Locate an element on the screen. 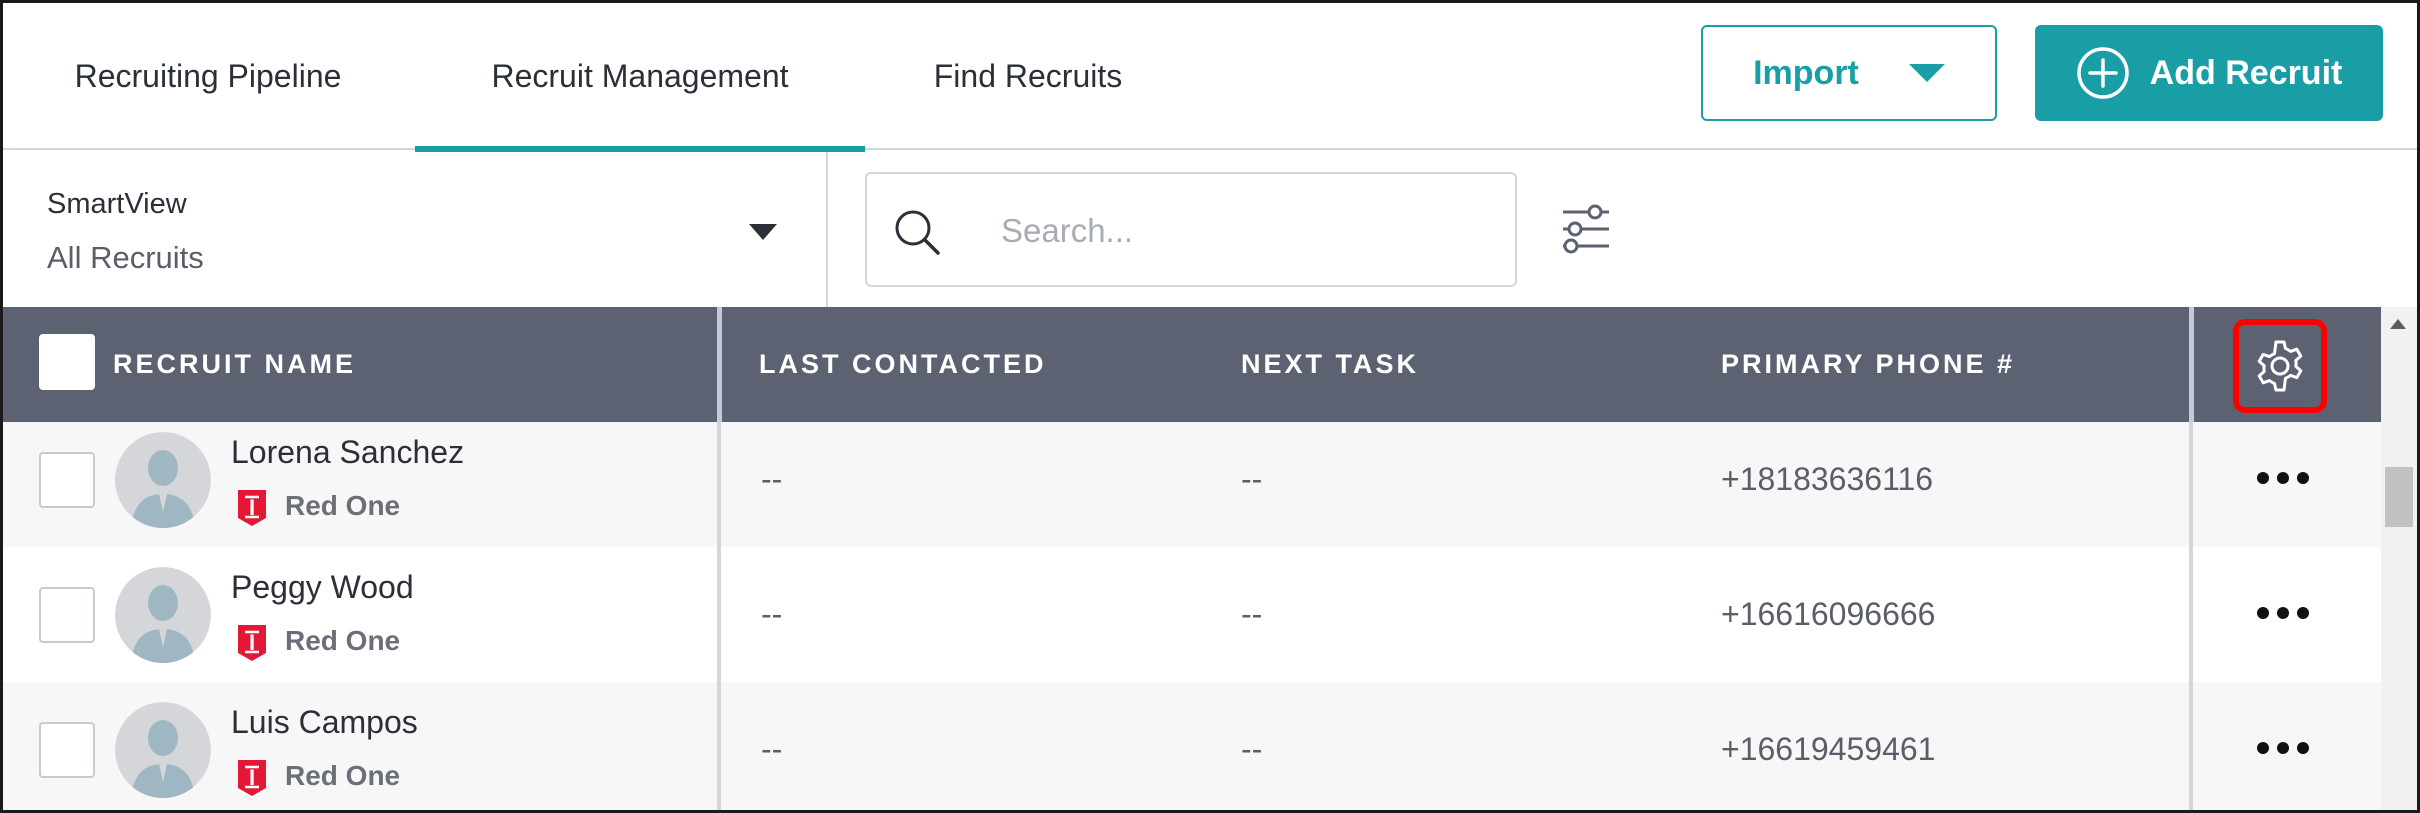  add-recruit-button: Add Recruit is located at coordinates (2209, 73).